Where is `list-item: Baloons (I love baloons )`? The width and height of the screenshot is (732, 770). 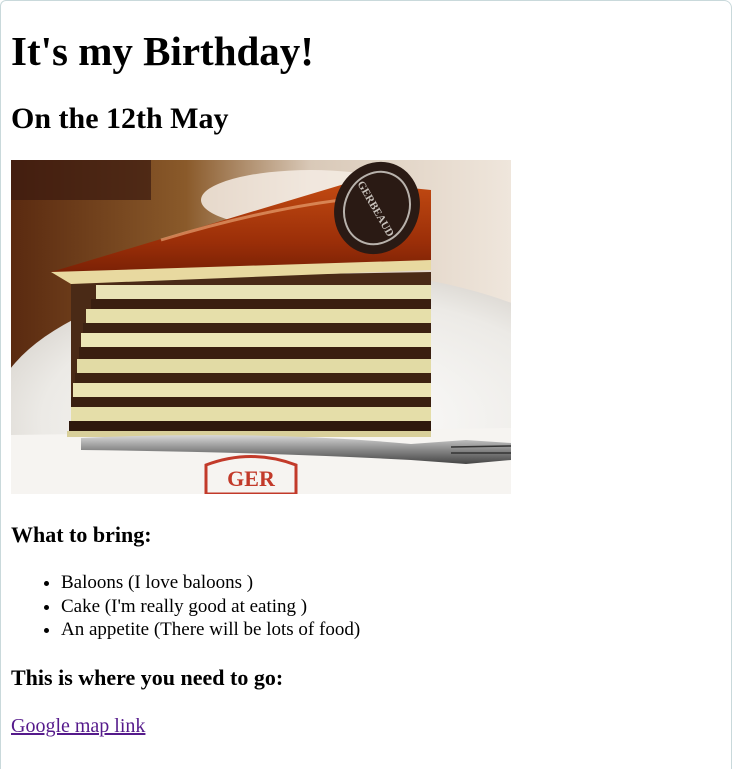 list-item: Baloons (I love baloons ) is located at coordinates (210, 583).